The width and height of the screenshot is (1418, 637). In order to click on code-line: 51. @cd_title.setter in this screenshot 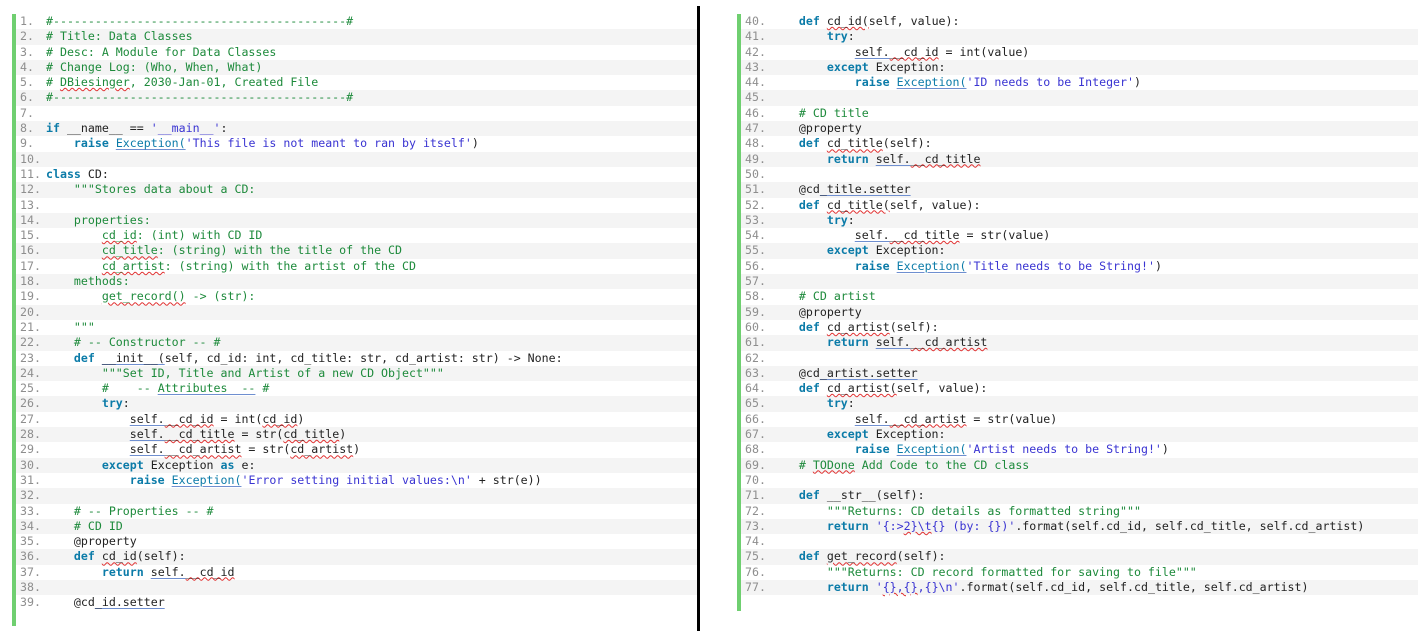, I will do `click(1077, 190)`.